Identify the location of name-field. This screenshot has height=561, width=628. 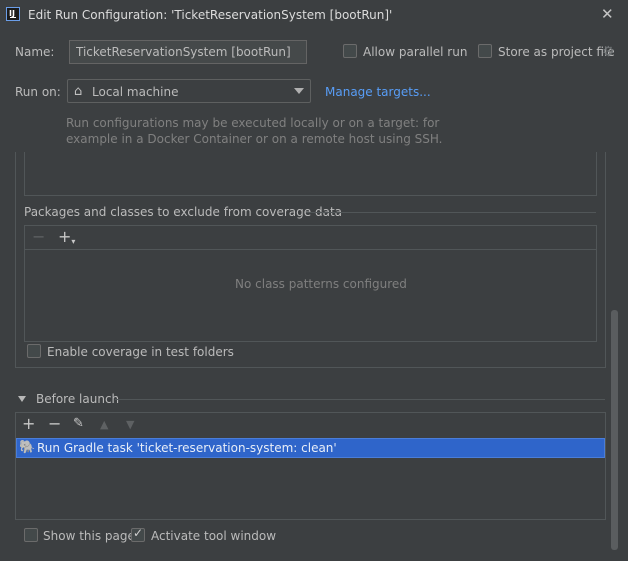
(188, 52).